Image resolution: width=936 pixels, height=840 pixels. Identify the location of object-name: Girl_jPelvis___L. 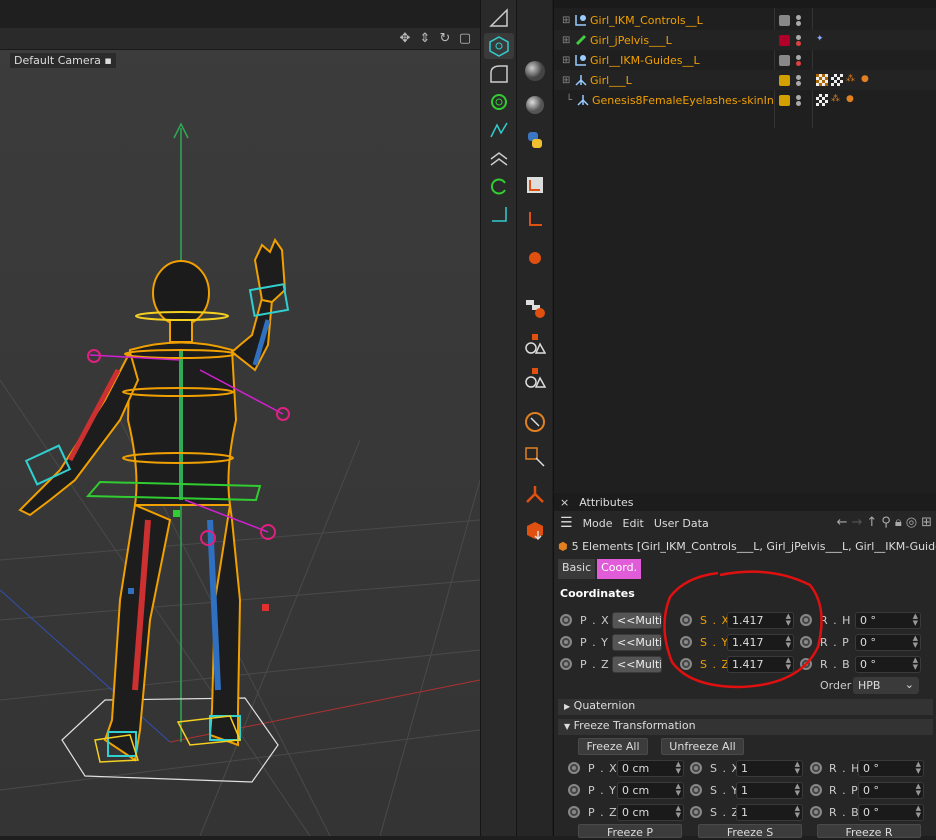
(682, 40).